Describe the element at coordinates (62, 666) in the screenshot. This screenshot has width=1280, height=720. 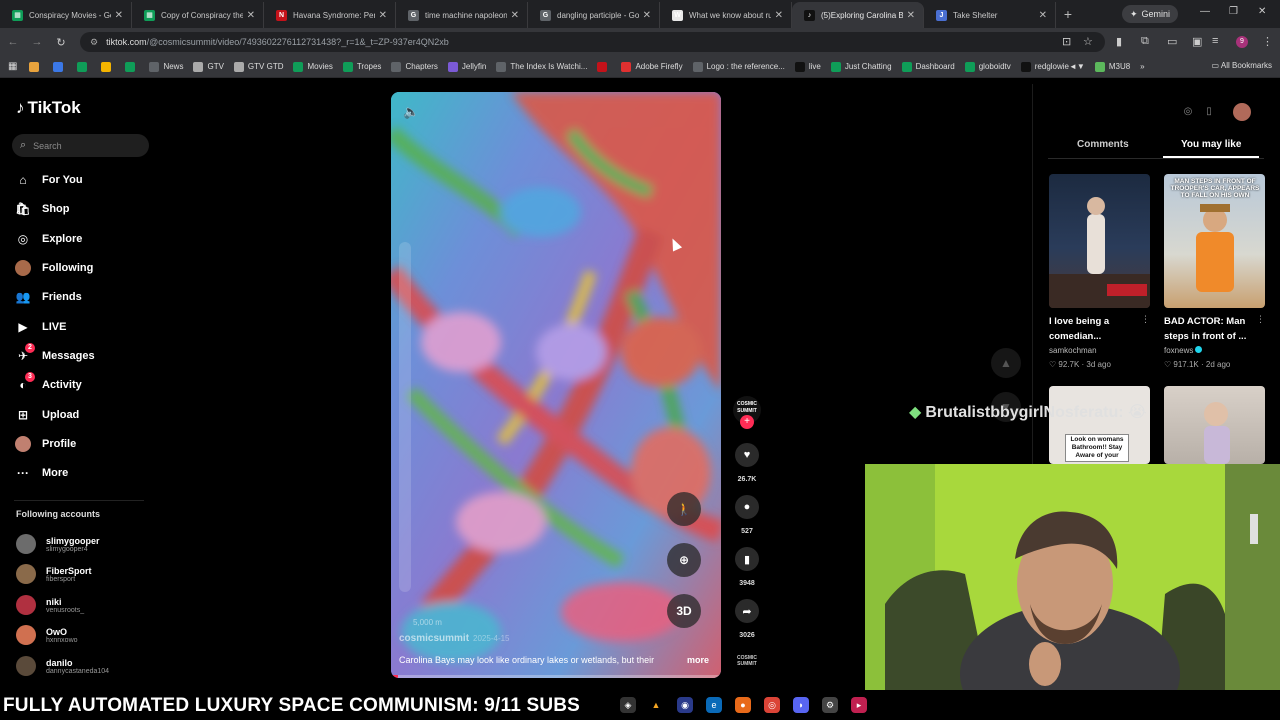
I see `following-account: danilo dannycastaneda104` at that location.